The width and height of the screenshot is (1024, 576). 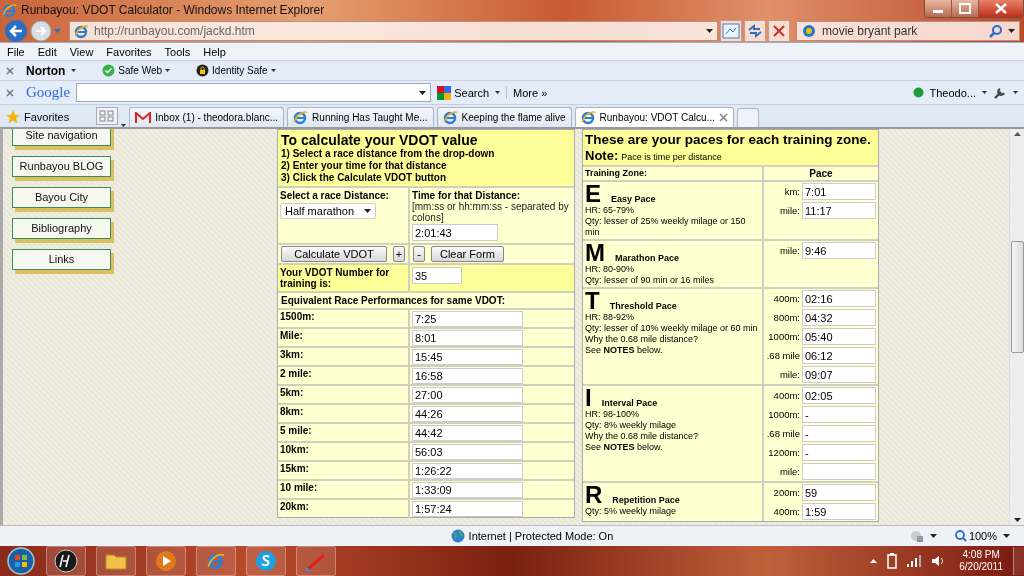 What do you see at coordinates (467, 490) in the screenshot?
I see `time-input: 1:33:09` at bounding box center [467, 490].